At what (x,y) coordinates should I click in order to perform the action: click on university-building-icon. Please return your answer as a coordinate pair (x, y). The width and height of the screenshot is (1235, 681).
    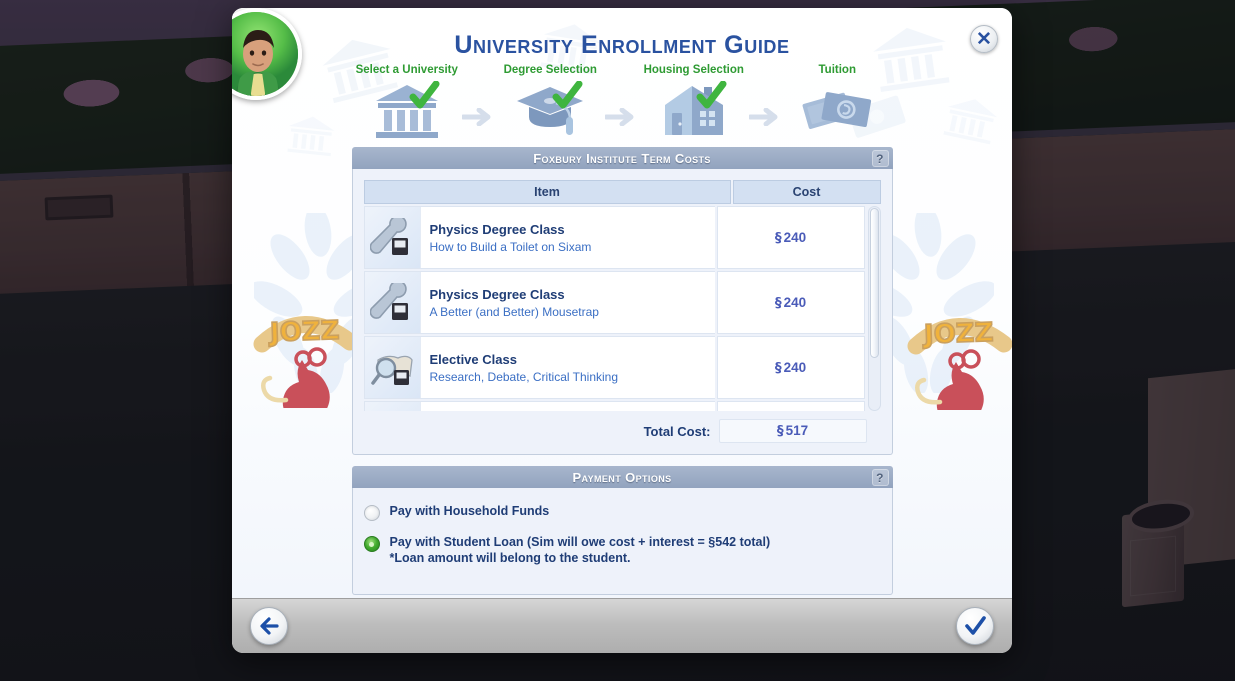
    Looking at the image, I should click on (407, 110).